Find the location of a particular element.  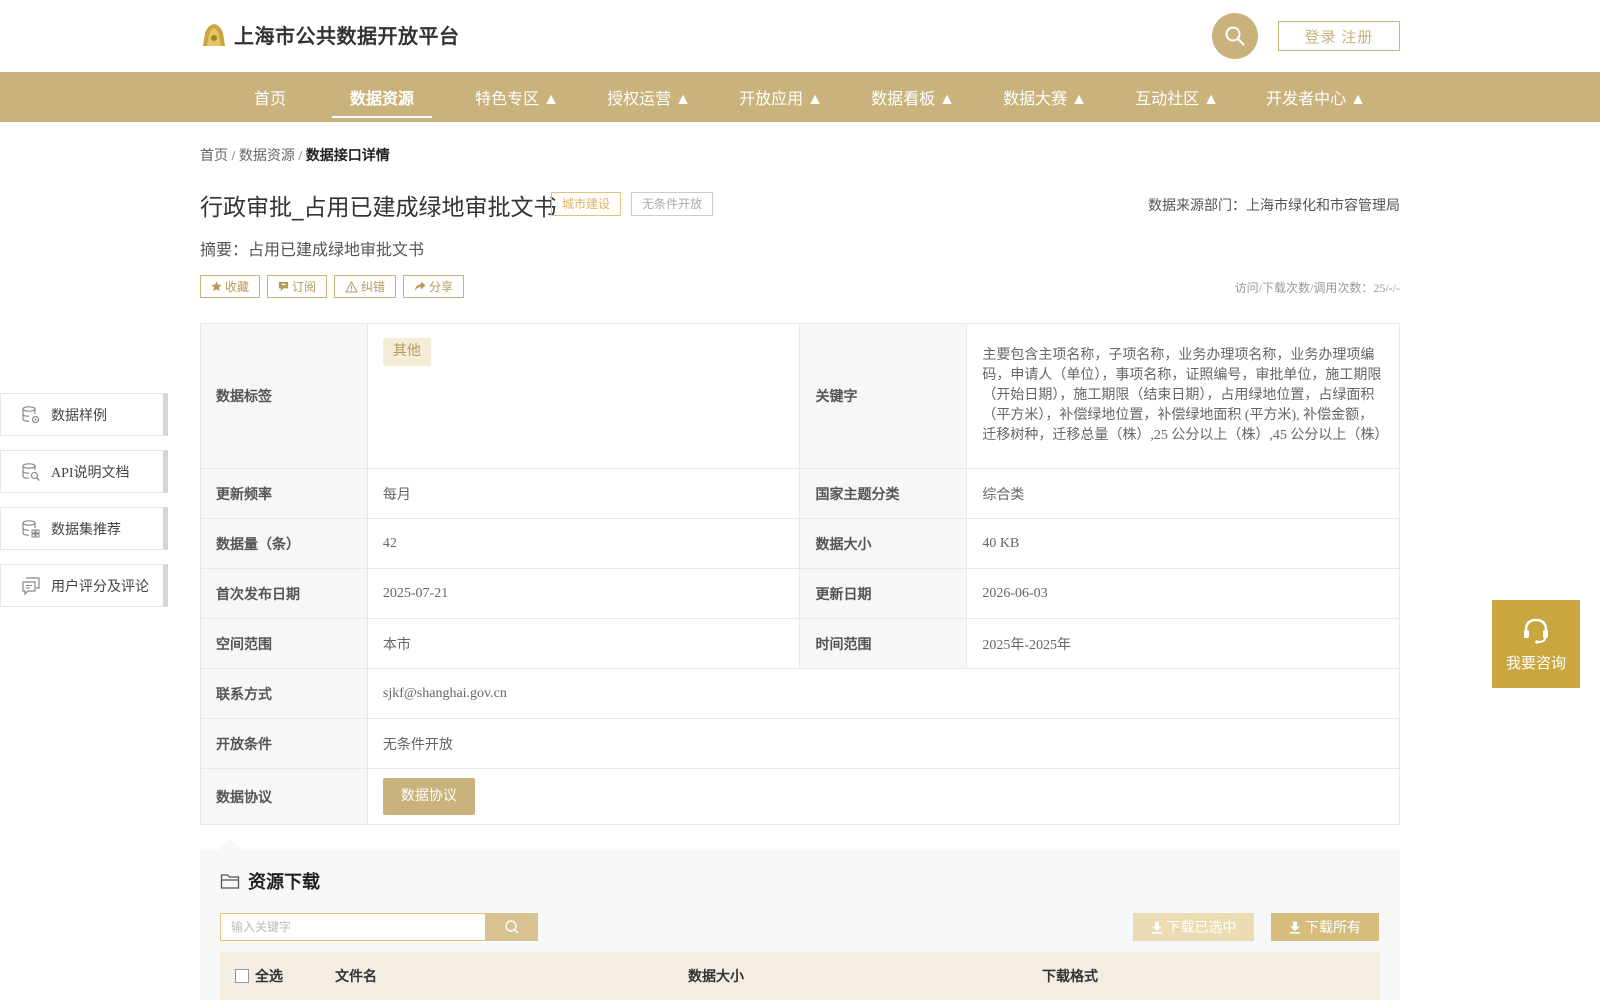

page-title: 行政审批_占用已建成绿地审批文书 is located at coordinates (378, 208).